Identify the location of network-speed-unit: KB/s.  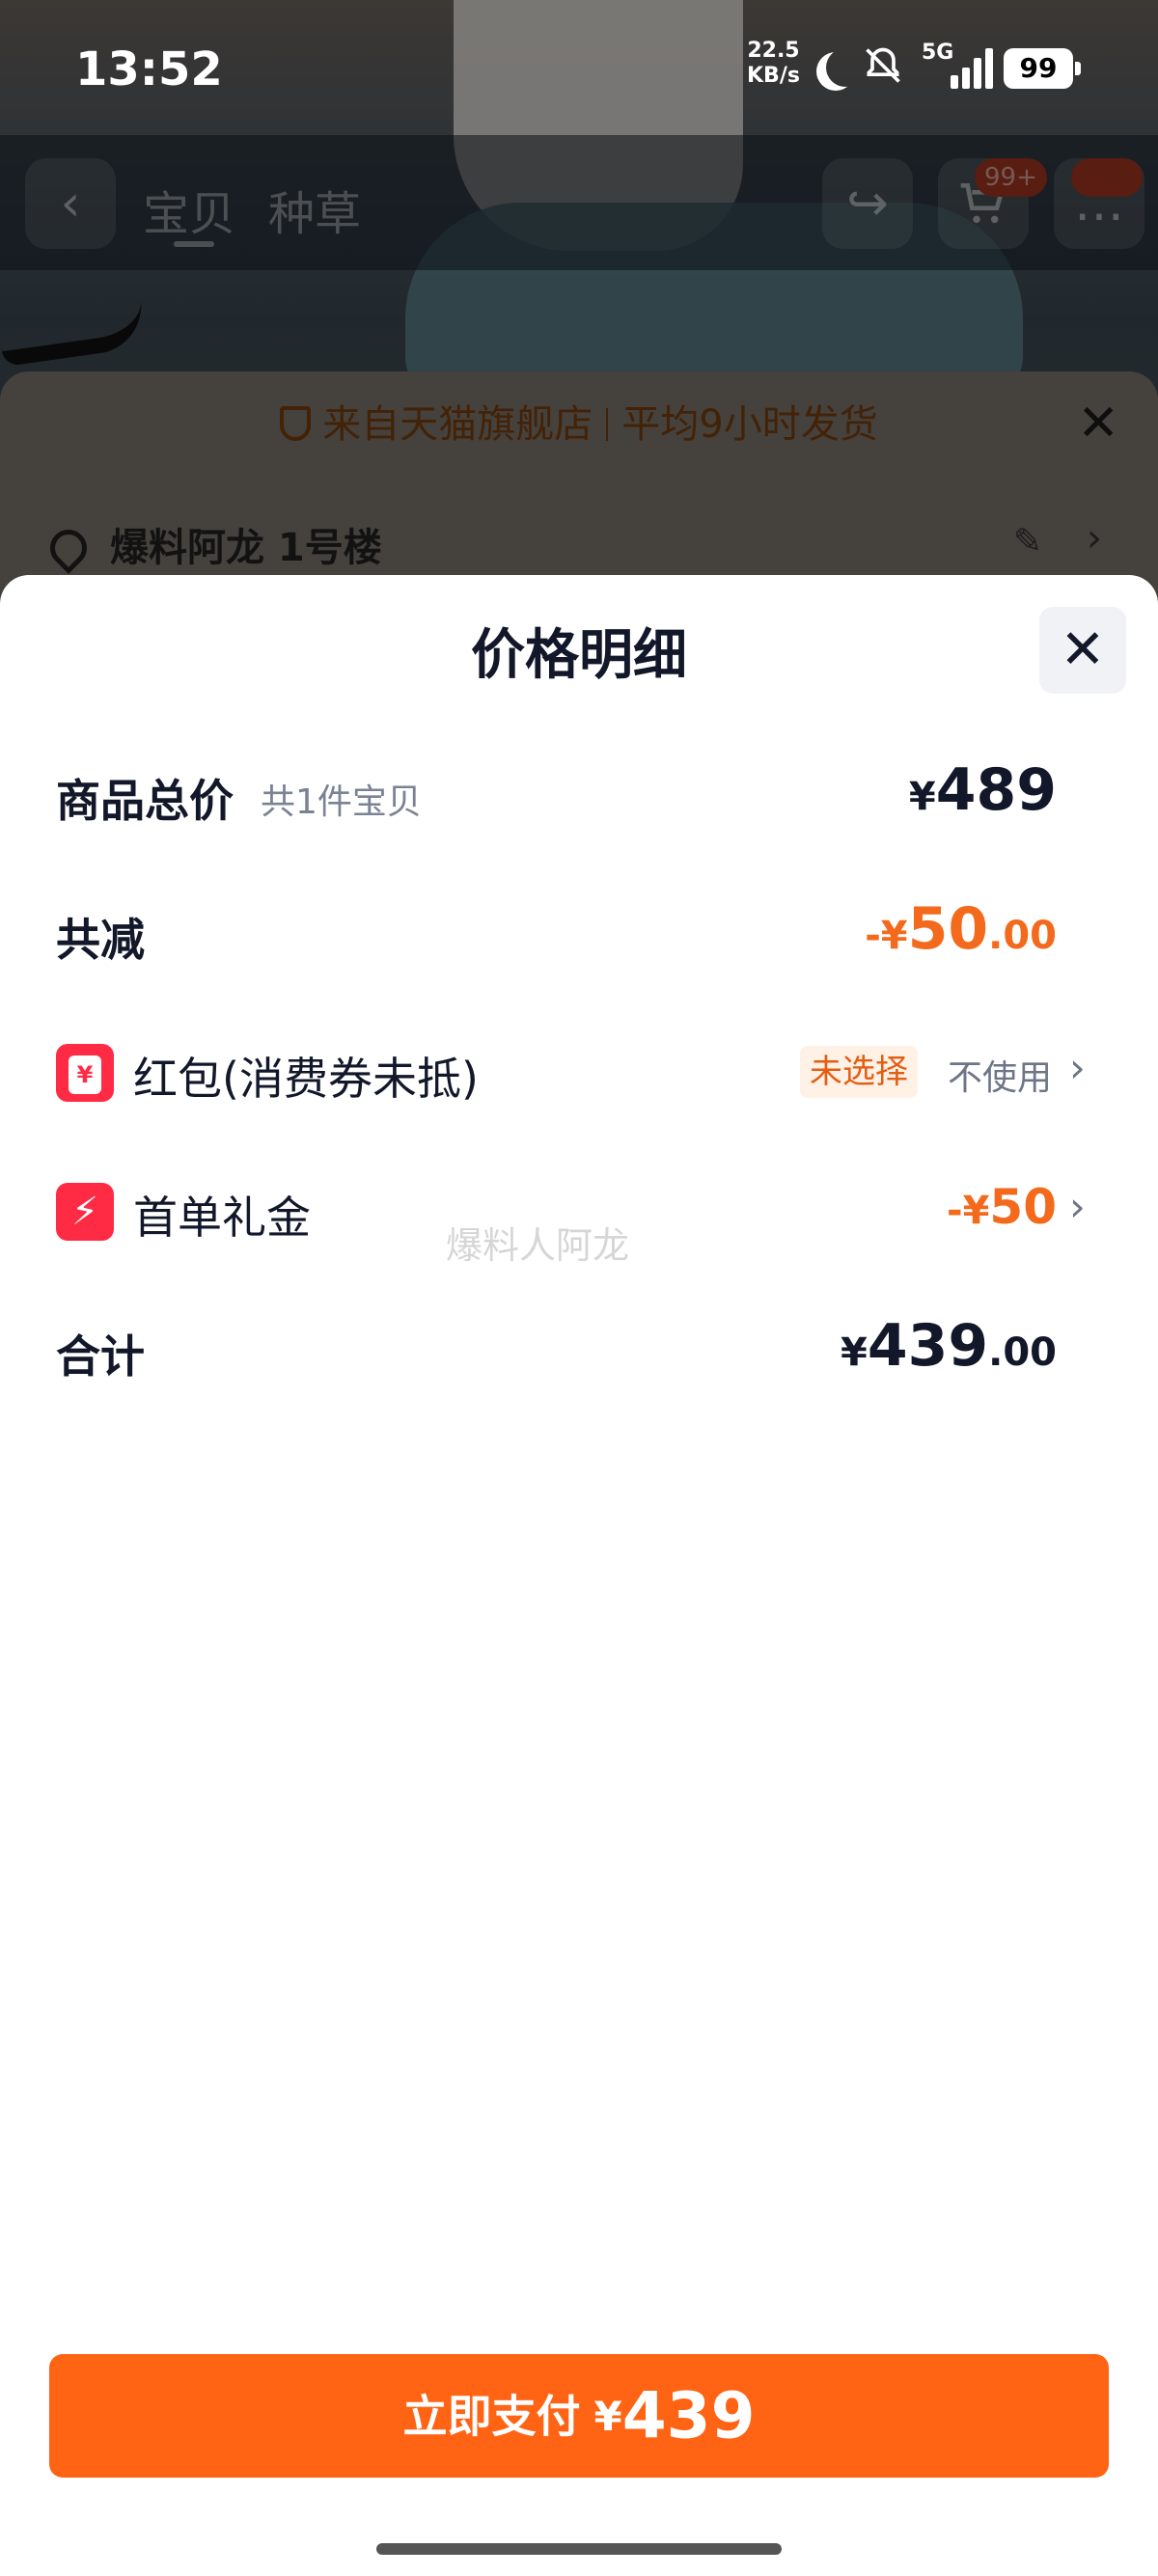
(773, 76).